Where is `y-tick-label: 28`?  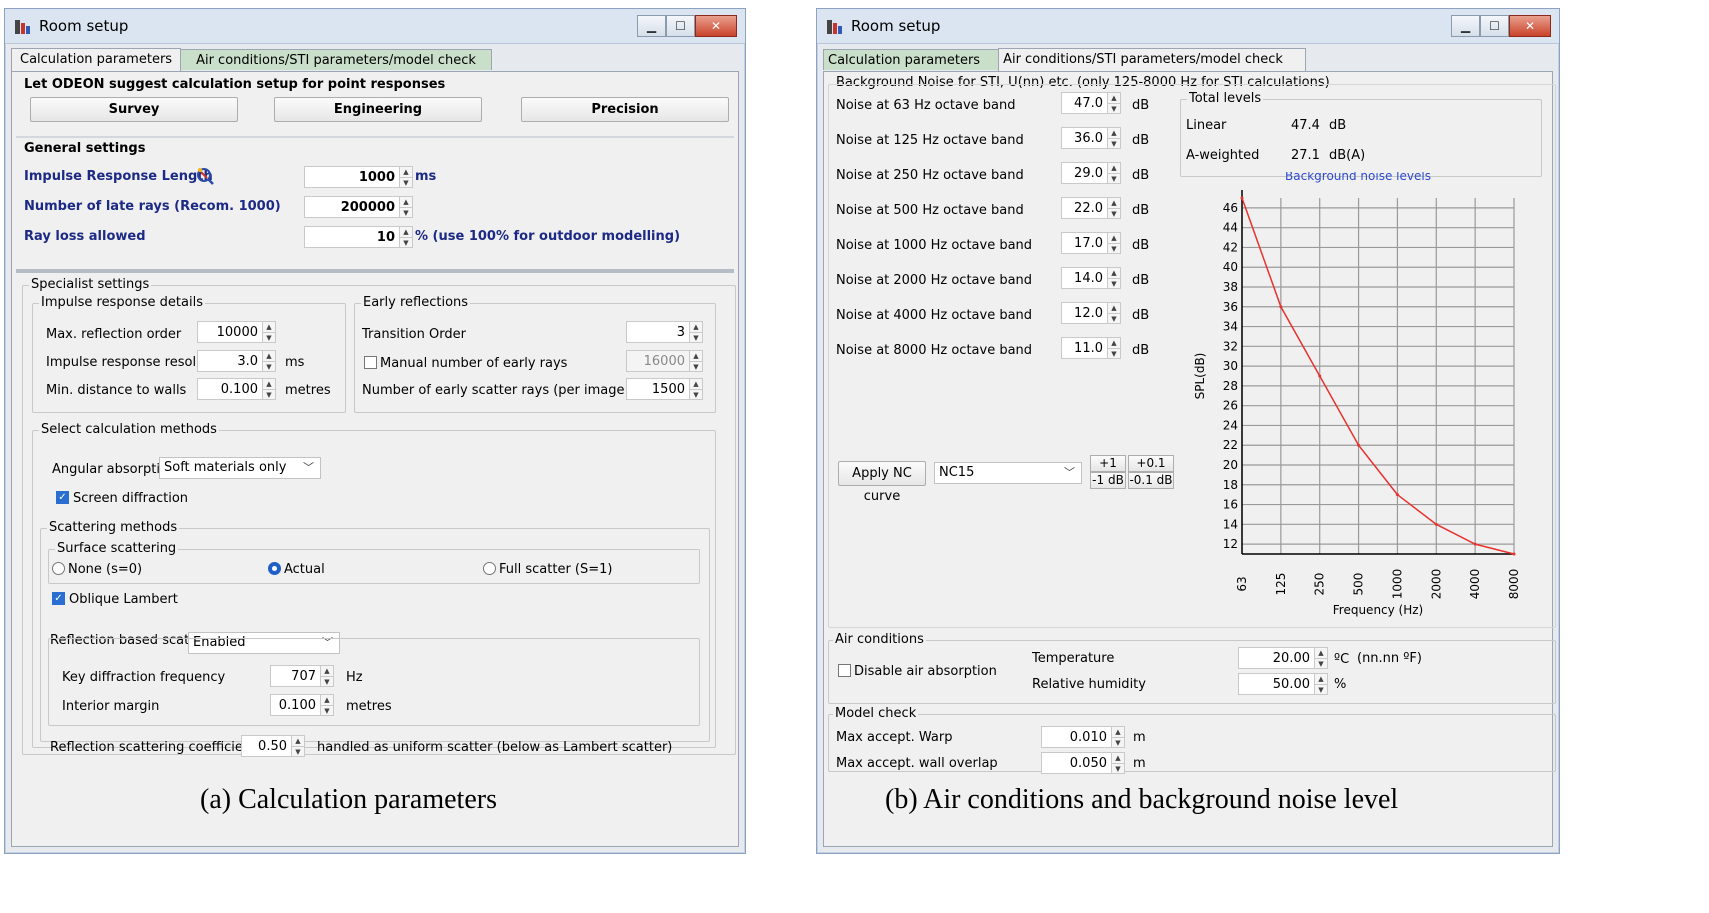 y-tick-label: 28 is located at coordinates (1230, 386).